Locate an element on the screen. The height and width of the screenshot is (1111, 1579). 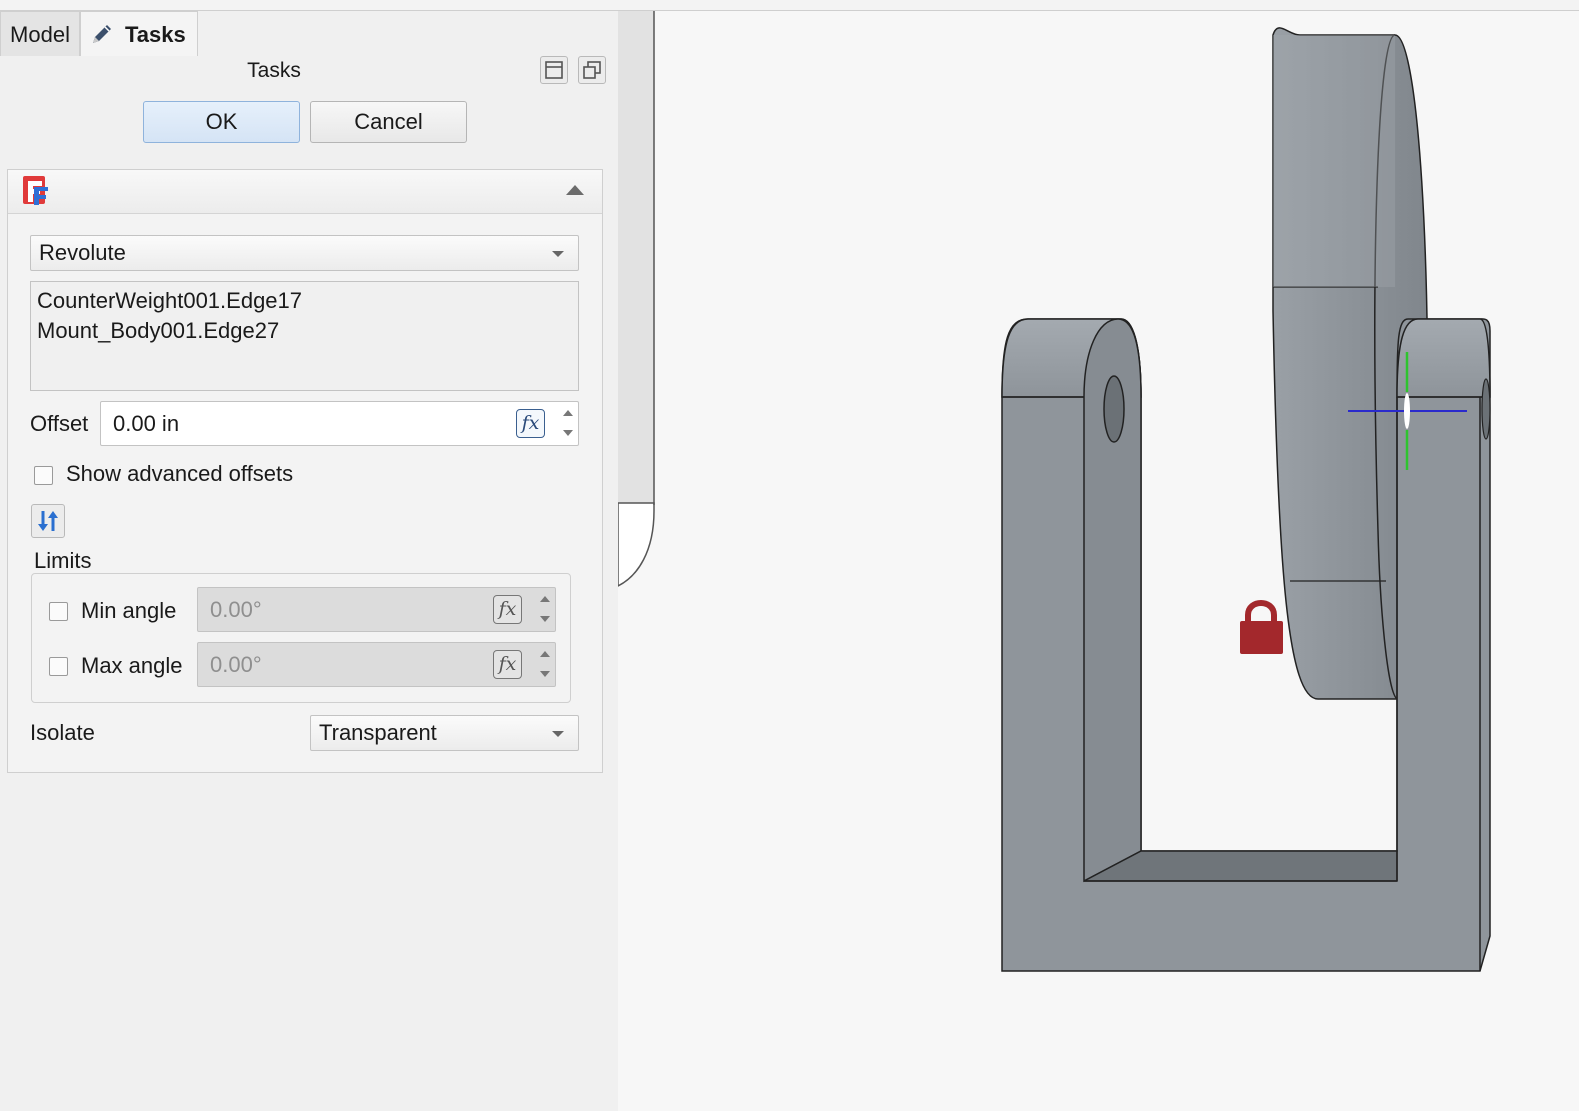
task-box-header is located at coordinates (305, 192).